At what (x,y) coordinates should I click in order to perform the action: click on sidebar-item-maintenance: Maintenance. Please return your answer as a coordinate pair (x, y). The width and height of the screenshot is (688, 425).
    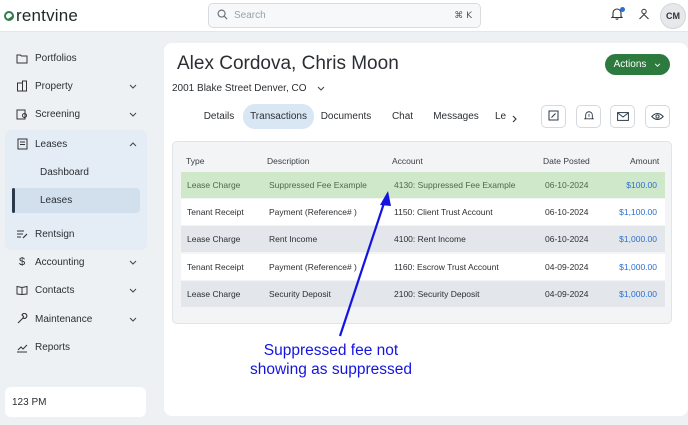
    Looking at the image, I should click on (76, 319).